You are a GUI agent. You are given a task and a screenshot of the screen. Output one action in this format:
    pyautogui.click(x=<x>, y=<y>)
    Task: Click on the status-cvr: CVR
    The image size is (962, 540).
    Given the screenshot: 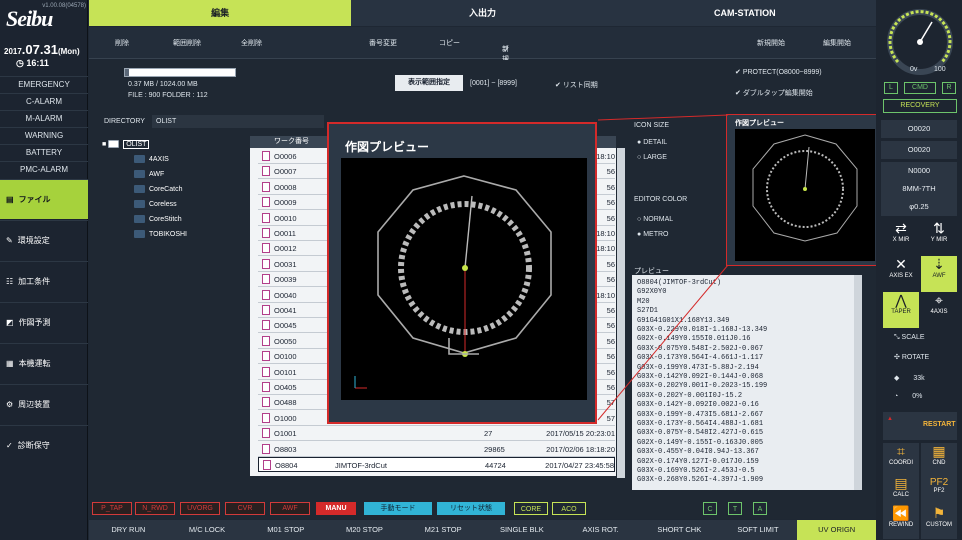 What is the action you would take?
    pyautogui.click(x=245, y=508)
    